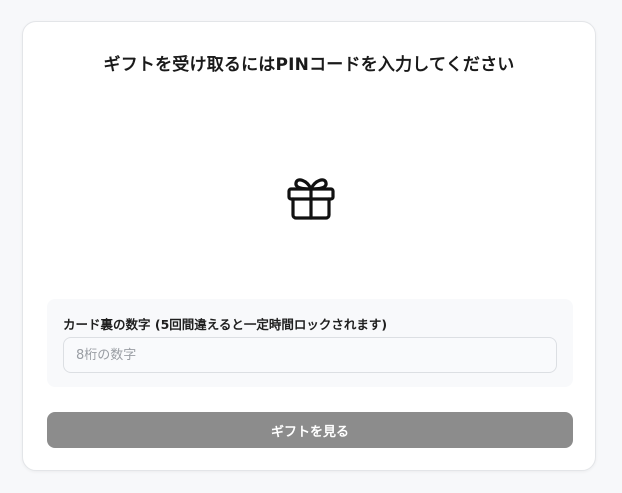  Describe the element at coordinates (309, 65) in the screenshot. I see `page-title: ギフトを受け取るにはPINコードを入力してください` at that location.